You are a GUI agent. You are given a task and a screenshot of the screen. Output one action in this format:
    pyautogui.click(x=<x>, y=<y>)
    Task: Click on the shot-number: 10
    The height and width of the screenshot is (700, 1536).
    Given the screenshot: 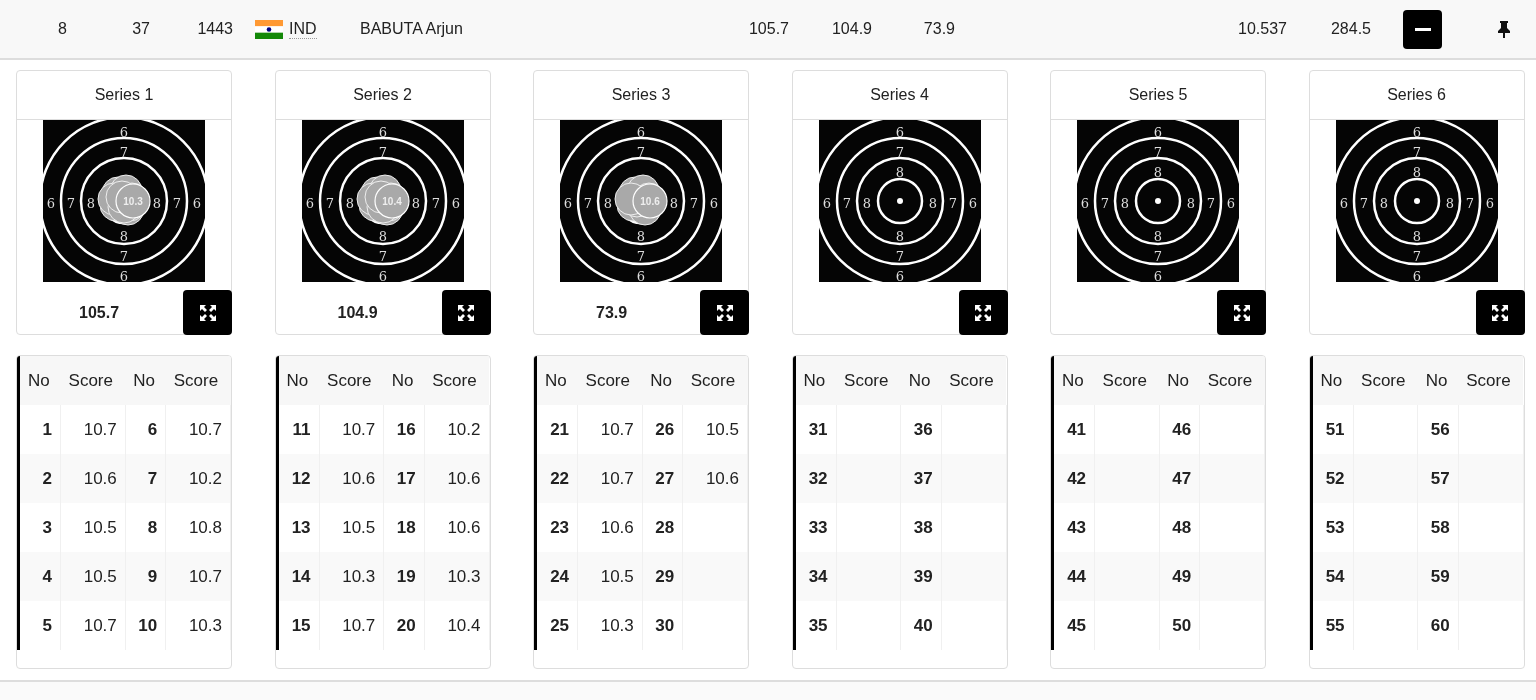 What is the action you would take?
    pyautogui.click(x=145, y=625)
    